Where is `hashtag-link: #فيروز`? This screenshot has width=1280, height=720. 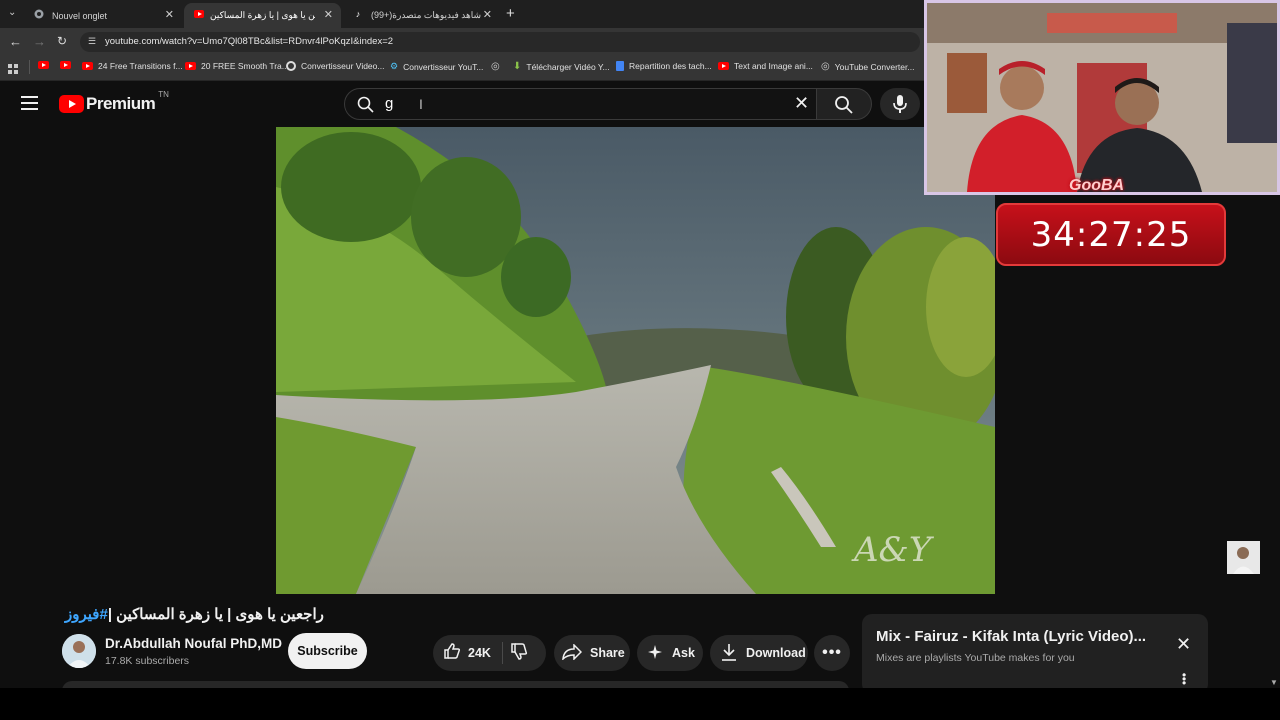
hashtag-link: #فيروز is located at coordinates (86, 614).